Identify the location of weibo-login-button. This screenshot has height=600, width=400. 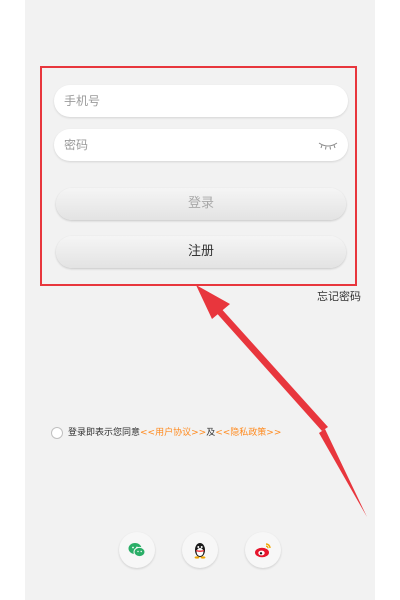
(263, 550).